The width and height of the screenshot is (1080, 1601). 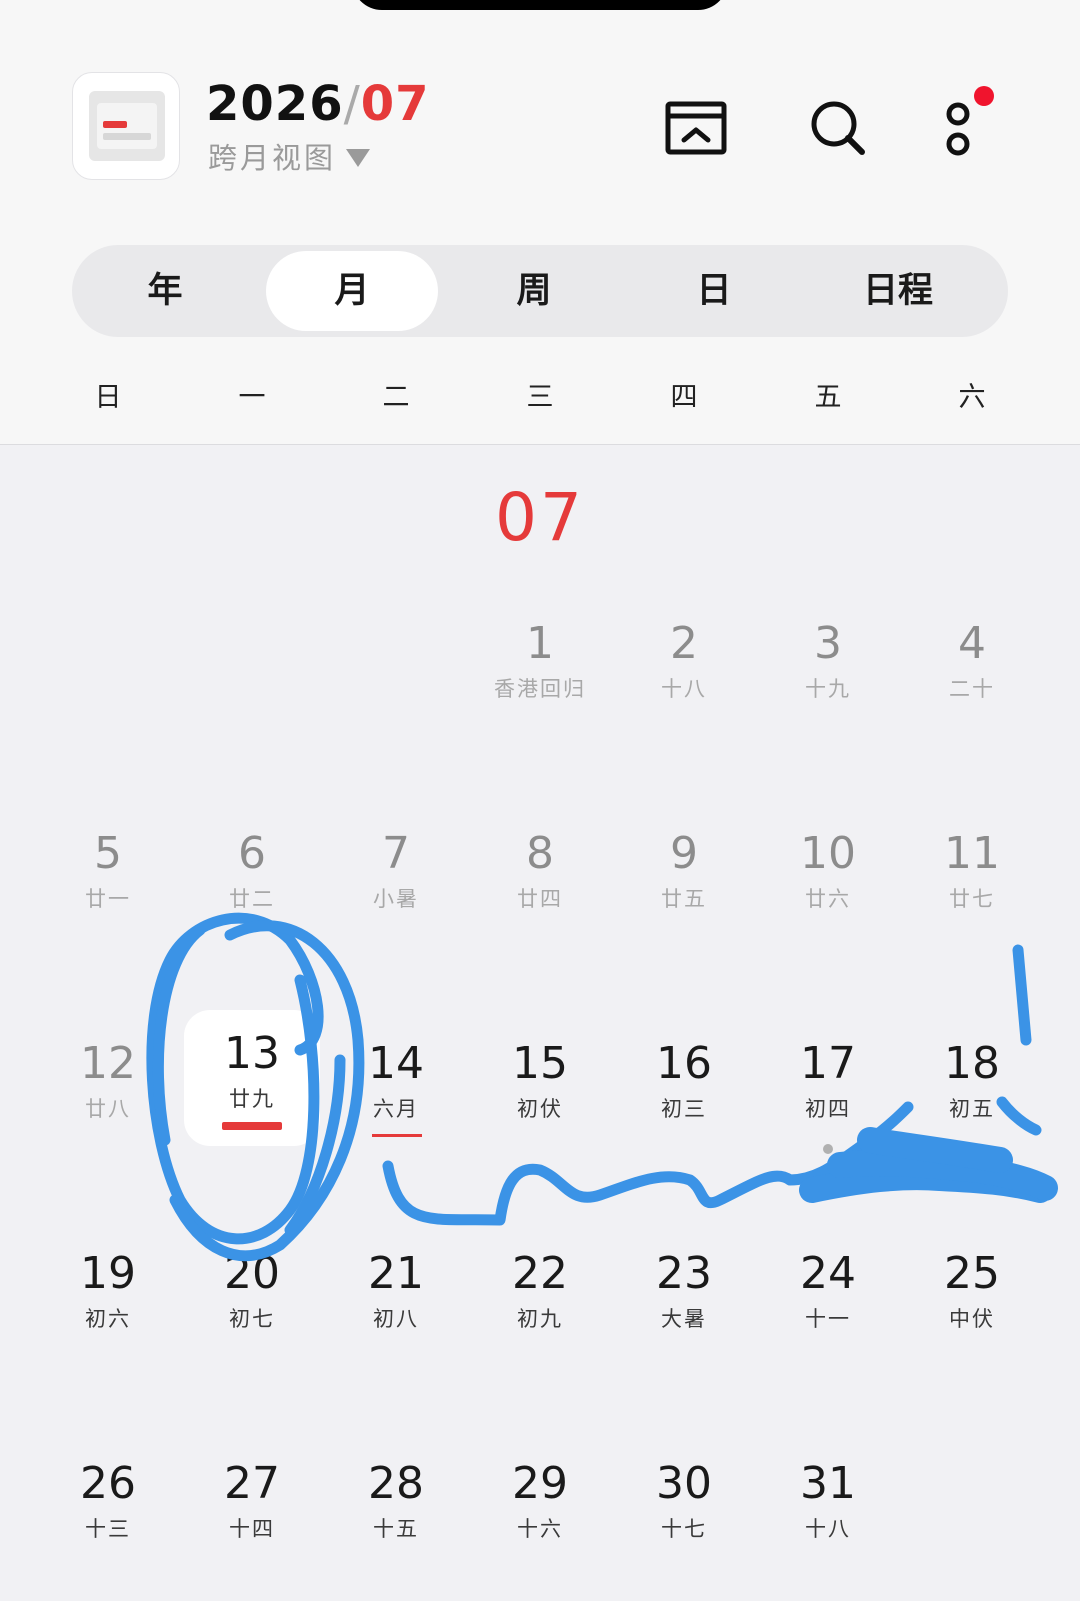 I want to click on day-cell: 27 十四, so click(x=252, y=1528).